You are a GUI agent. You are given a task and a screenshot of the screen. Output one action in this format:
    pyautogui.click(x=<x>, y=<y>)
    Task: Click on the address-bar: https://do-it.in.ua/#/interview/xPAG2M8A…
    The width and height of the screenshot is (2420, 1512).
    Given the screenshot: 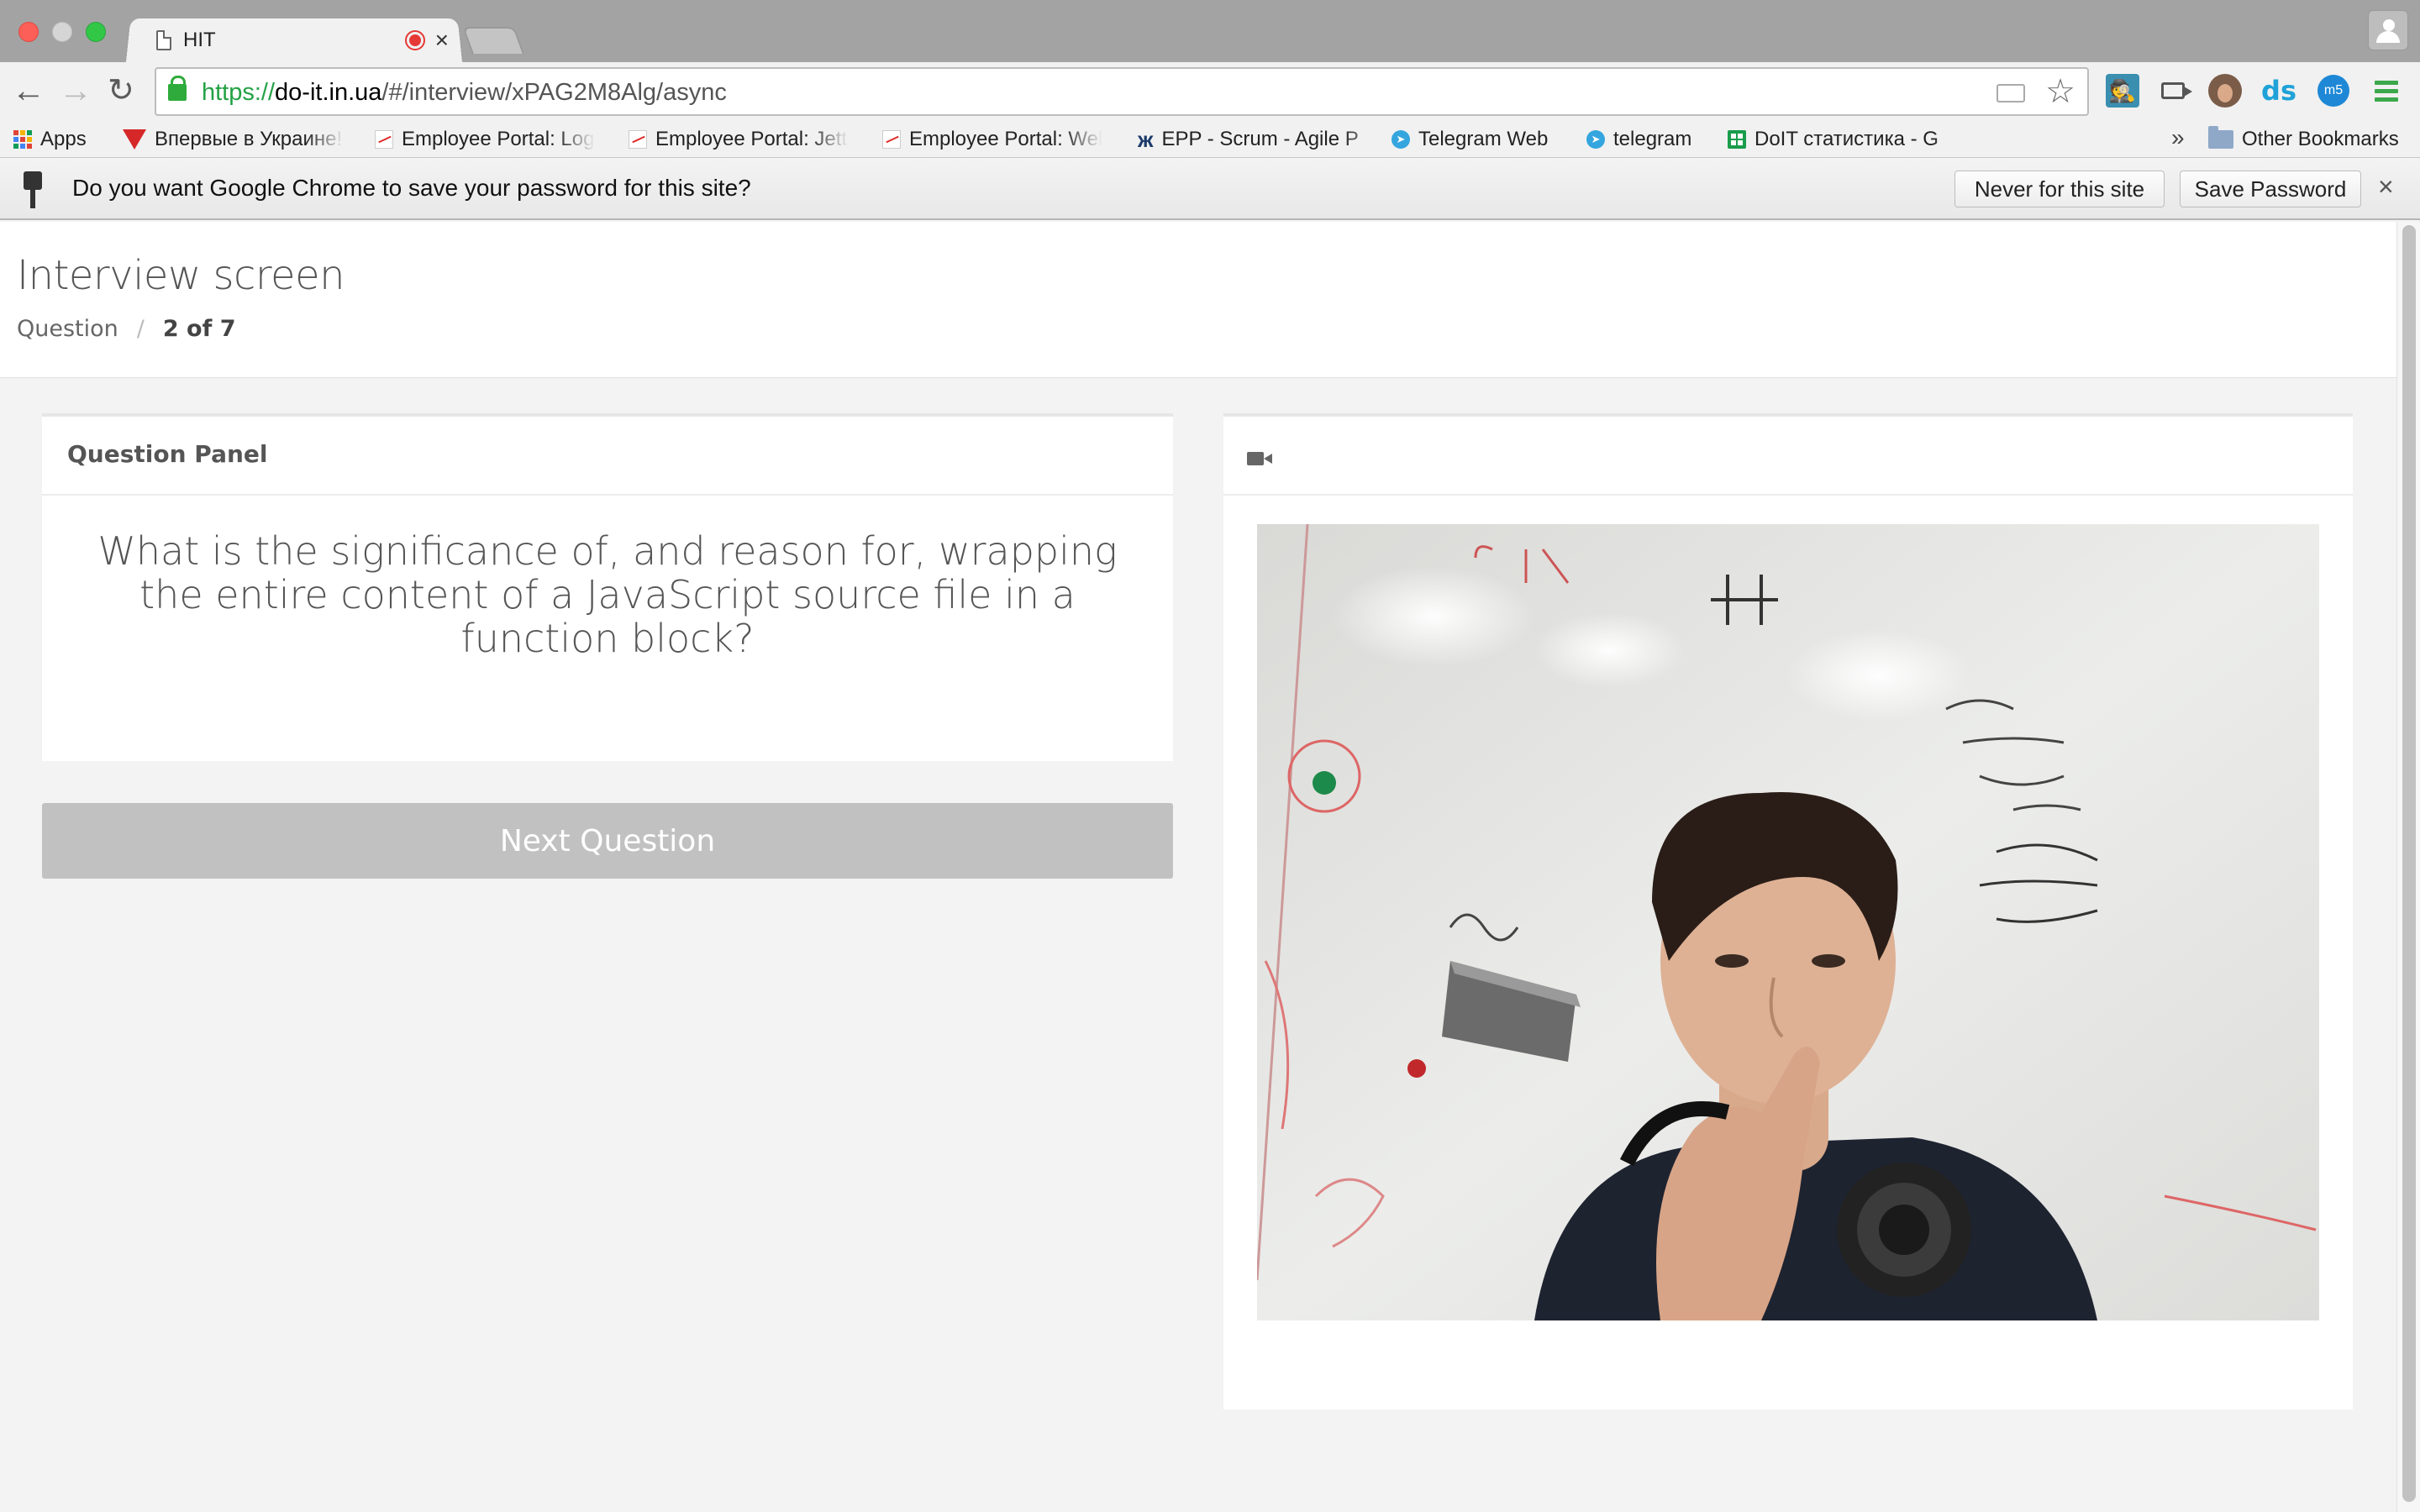 What is the action you would take?
    pyautogui.click(x=1122, y=91)
    